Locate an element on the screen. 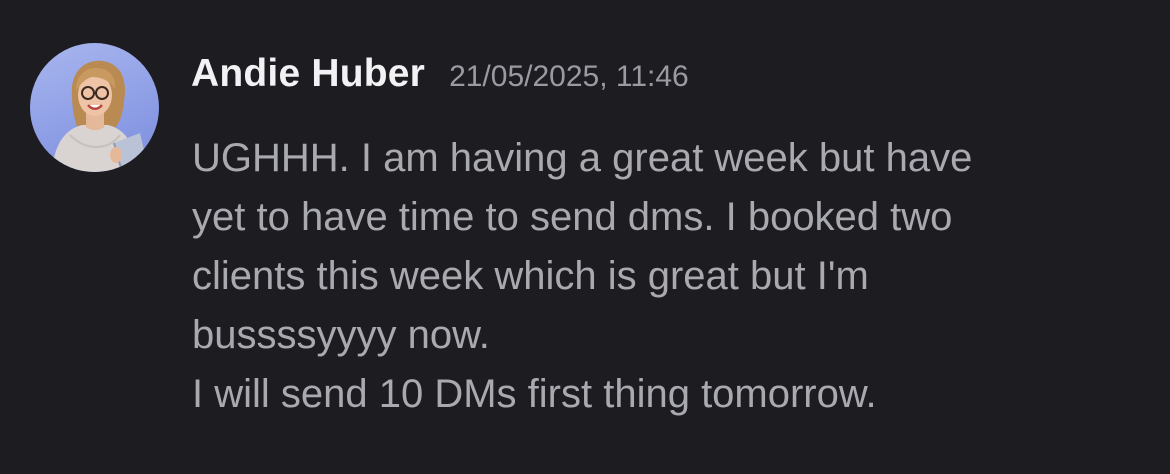 This screenshot has width=1170, height=474. user-avatar-photo is located at coordinates (100, 116).